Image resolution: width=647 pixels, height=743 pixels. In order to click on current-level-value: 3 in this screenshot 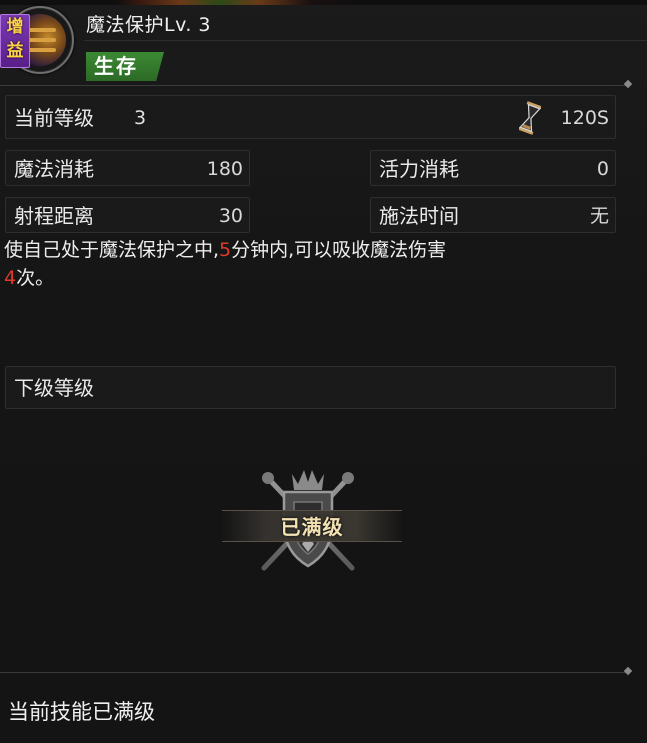, I will do `click(140, 118)`.